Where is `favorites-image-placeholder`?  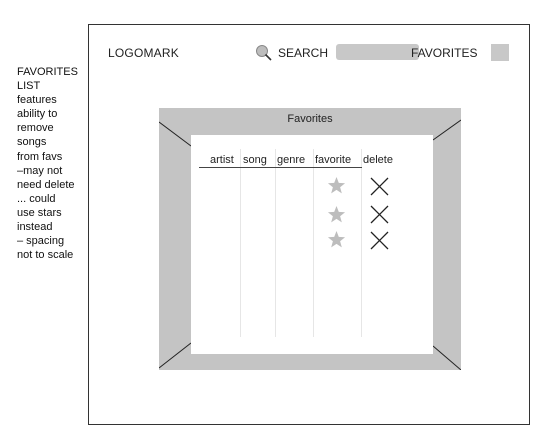
favorites-image-placeholder is located at coordinates (500, 52).